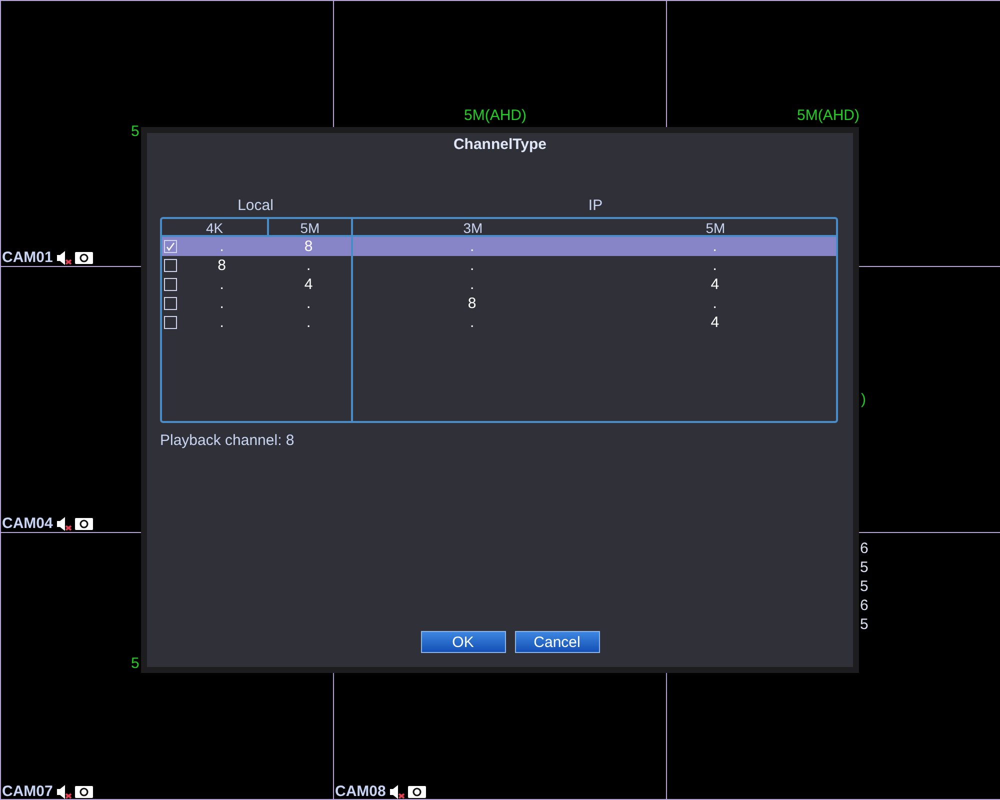 Image resolution: width=1000 pixels, height=800 pixels. What do you see at coordinates (595, 206) in the screenshot?
I see `group-label: IP` at bounding box center [595, 206].